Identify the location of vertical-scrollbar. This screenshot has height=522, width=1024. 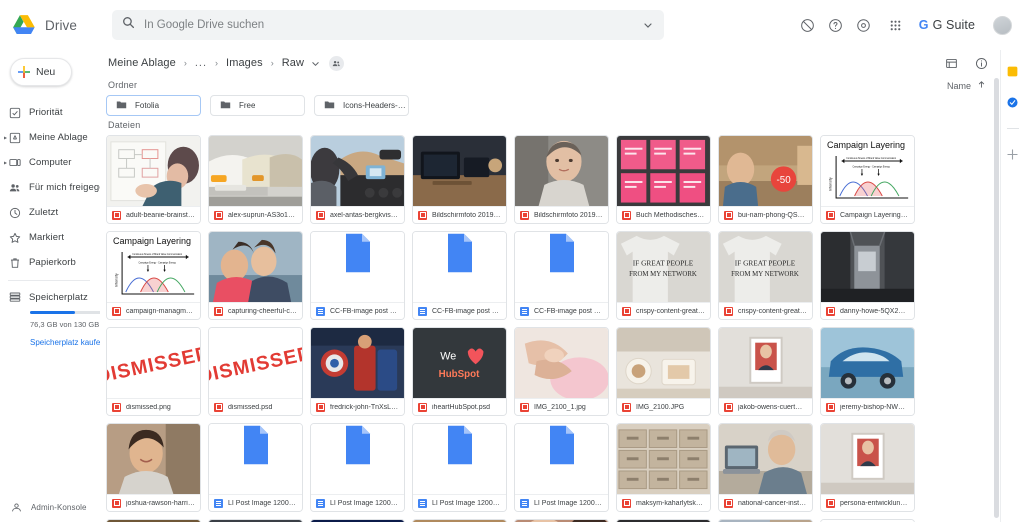
(996, 286).